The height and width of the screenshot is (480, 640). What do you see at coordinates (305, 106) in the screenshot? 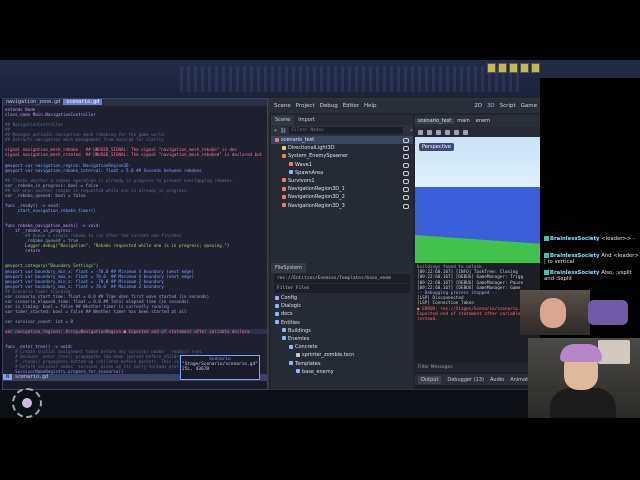
I see `menu-project: Project` at bounding box center [305, 106].